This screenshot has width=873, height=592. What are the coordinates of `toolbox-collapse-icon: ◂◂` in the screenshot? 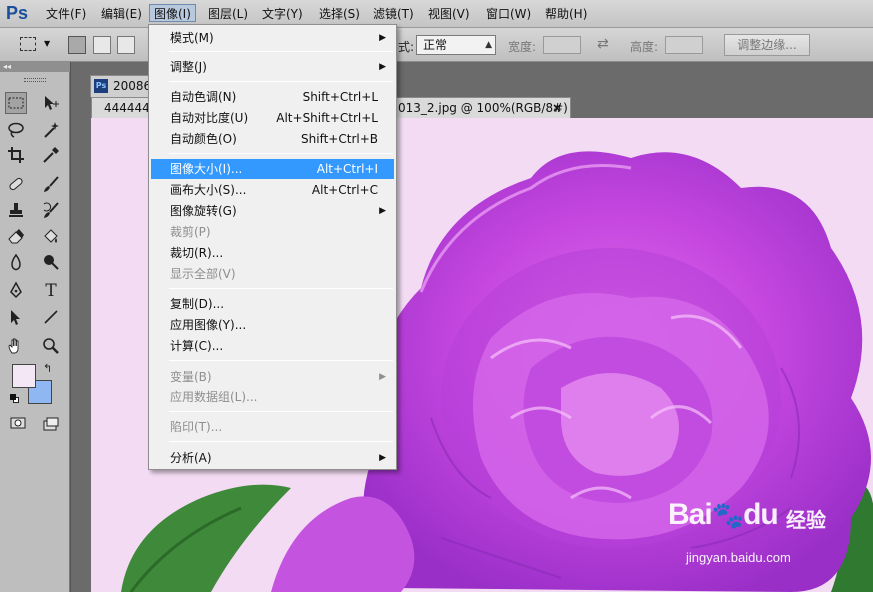 It's located at (35, 67).